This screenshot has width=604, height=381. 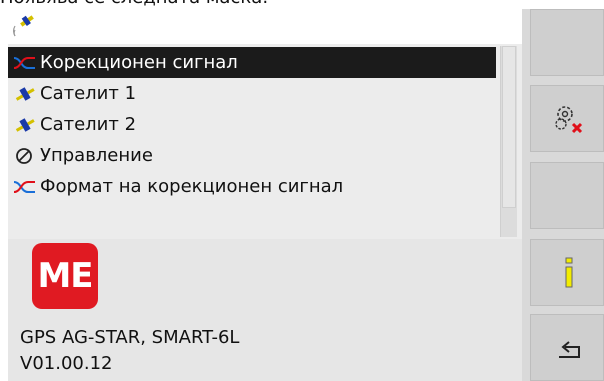 What do you see at coordinates (252, 93) in the screenshot?
I see `menu-item-satellite-1: Сателит 1` at bounding box center [252, 93].